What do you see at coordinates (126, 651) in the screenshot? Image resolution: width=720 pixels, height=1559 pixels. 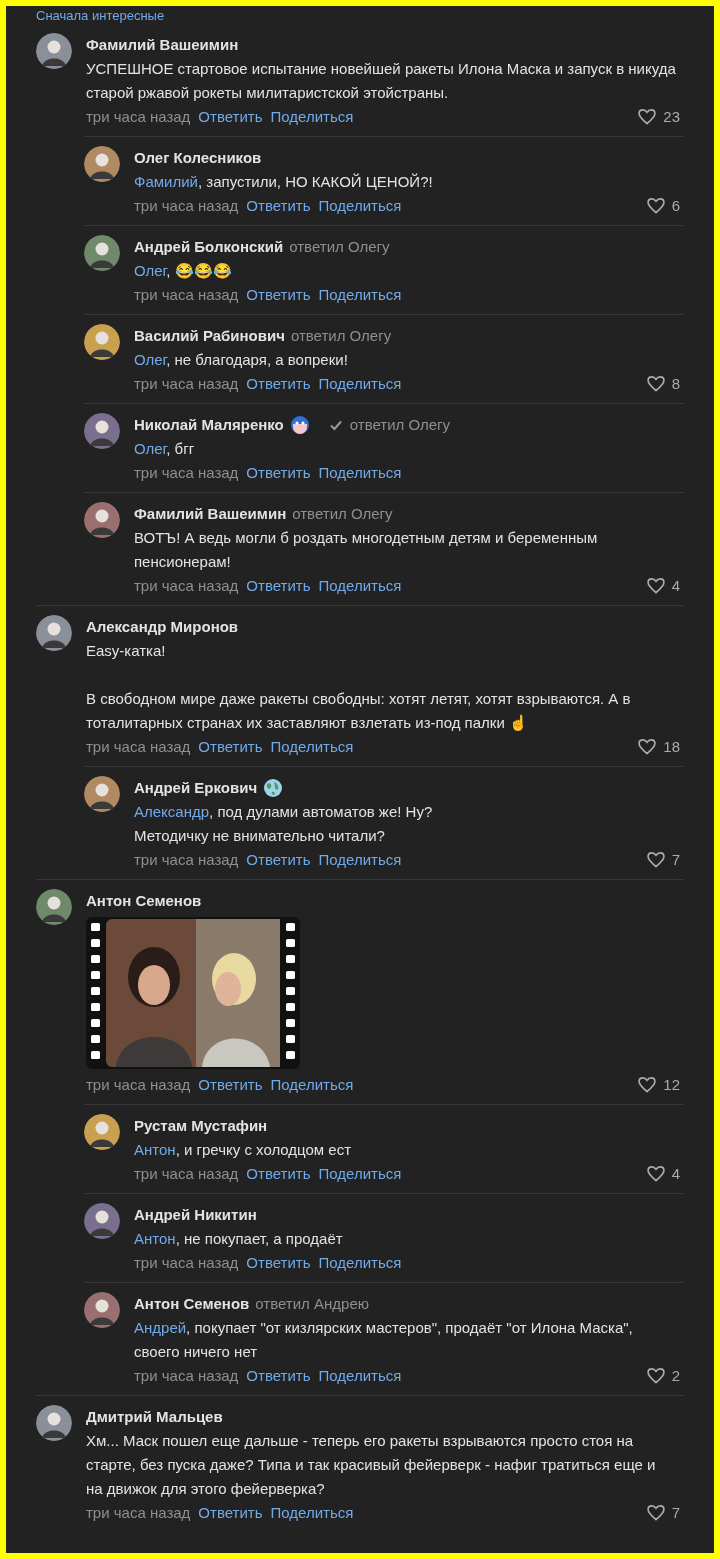 I see `comment-text: Easy-катка!` at bounding box center [126, 651].